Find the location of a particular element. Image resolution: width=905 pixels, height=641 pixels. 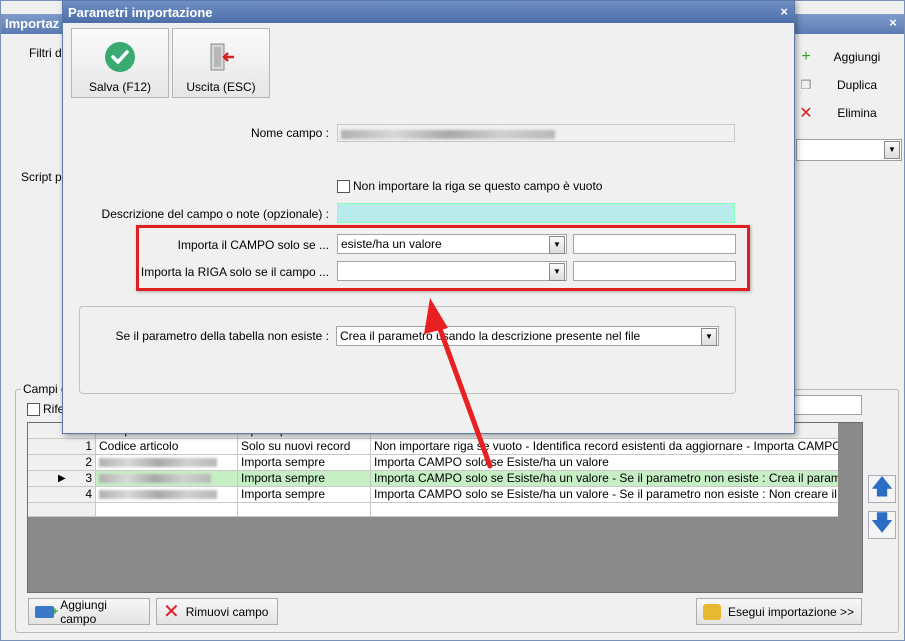

exit-door-icon is located at coordinates (222, 57).